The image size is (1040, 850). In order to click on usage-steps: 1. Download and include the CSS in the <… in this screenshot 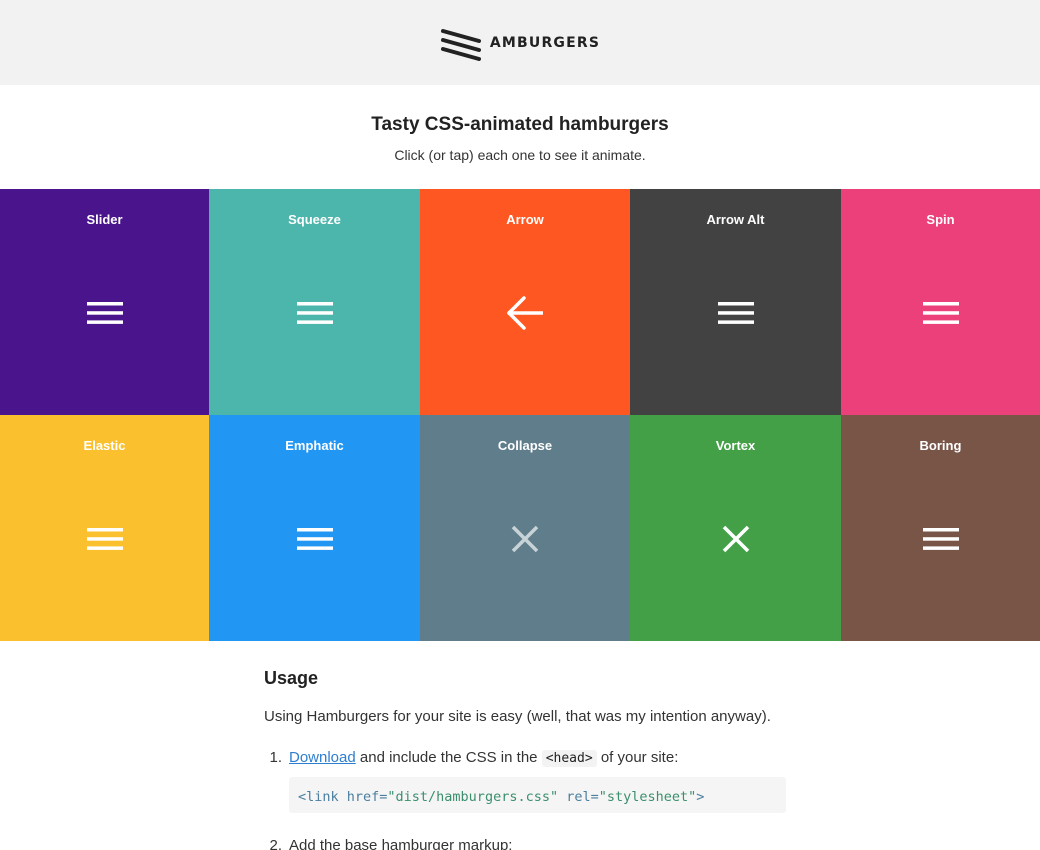, I will do `click(526, 799)`.